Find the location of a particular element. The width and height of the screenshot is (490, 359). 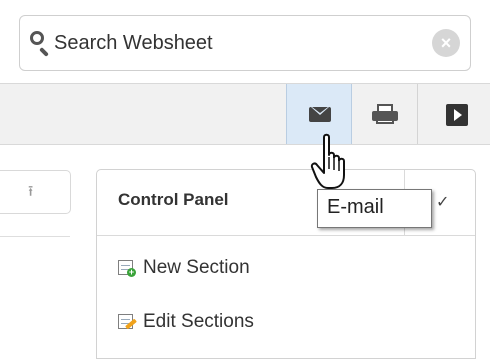

print-button is located at coordinates (385, 114).